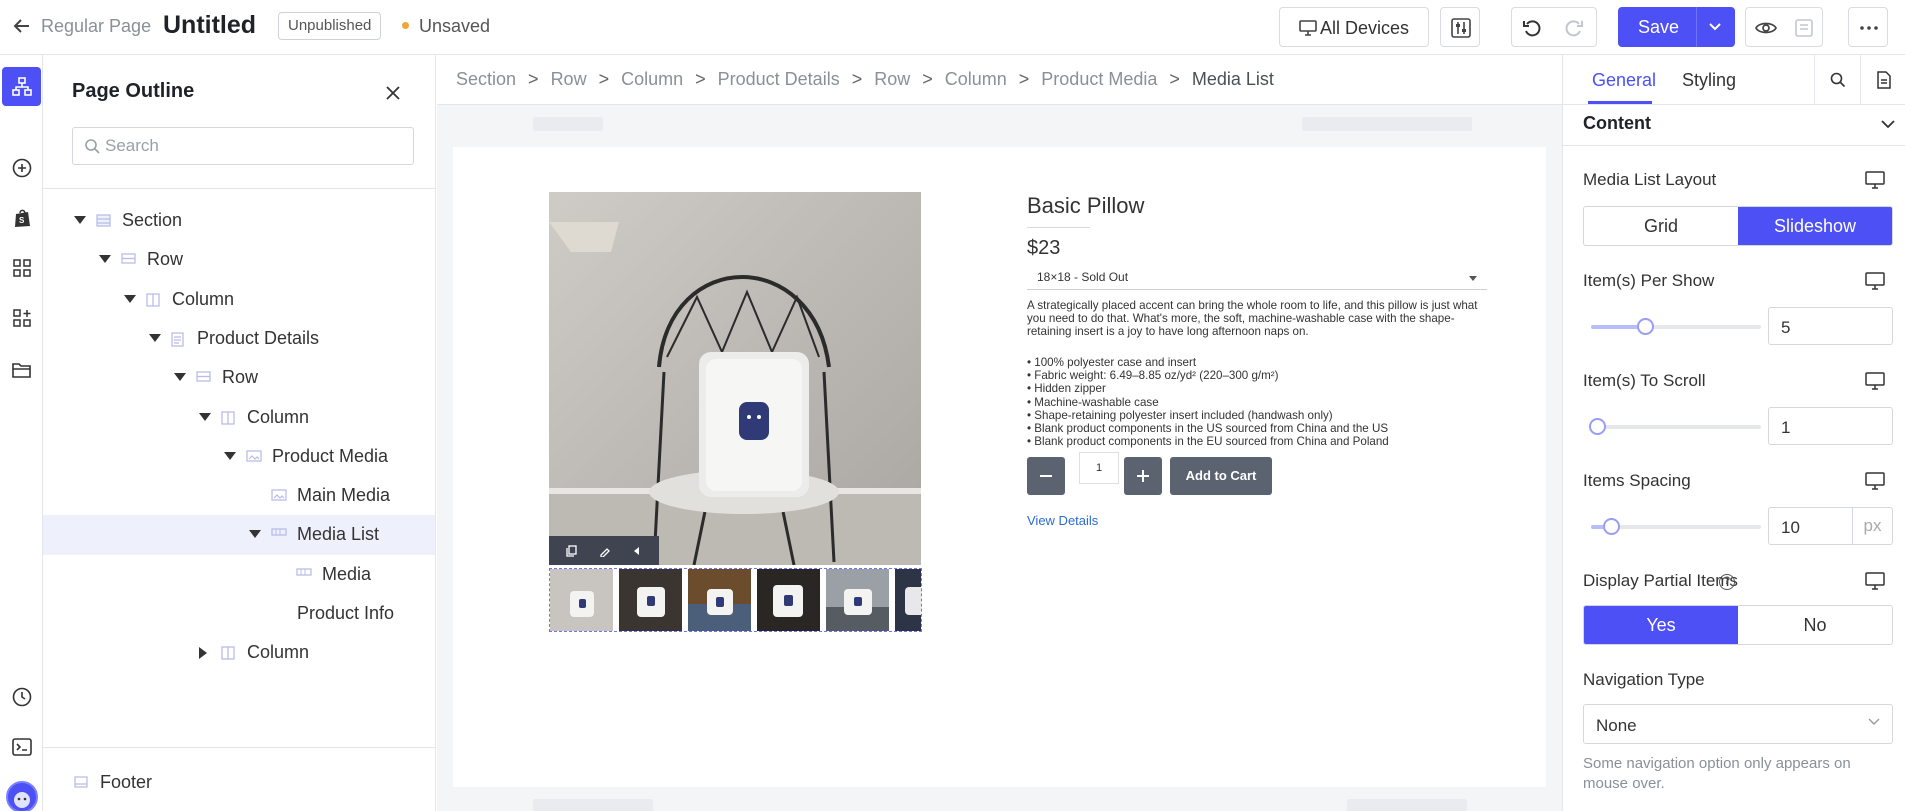  What do you see at coordinates (1257, 278) in the screenshot?
I see `variant-select: 18×18 - Sold Out` at bounding box center [1257, 278].